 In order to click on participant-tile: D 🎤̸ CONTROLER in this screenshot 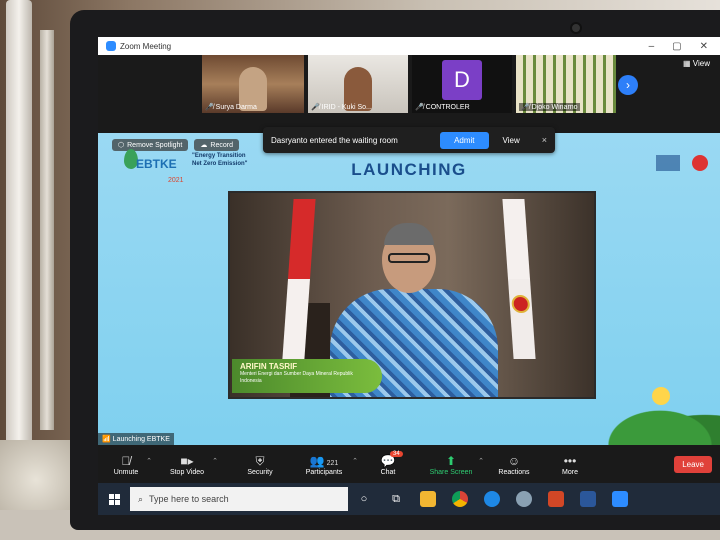, I will do `click(462, 84)`.